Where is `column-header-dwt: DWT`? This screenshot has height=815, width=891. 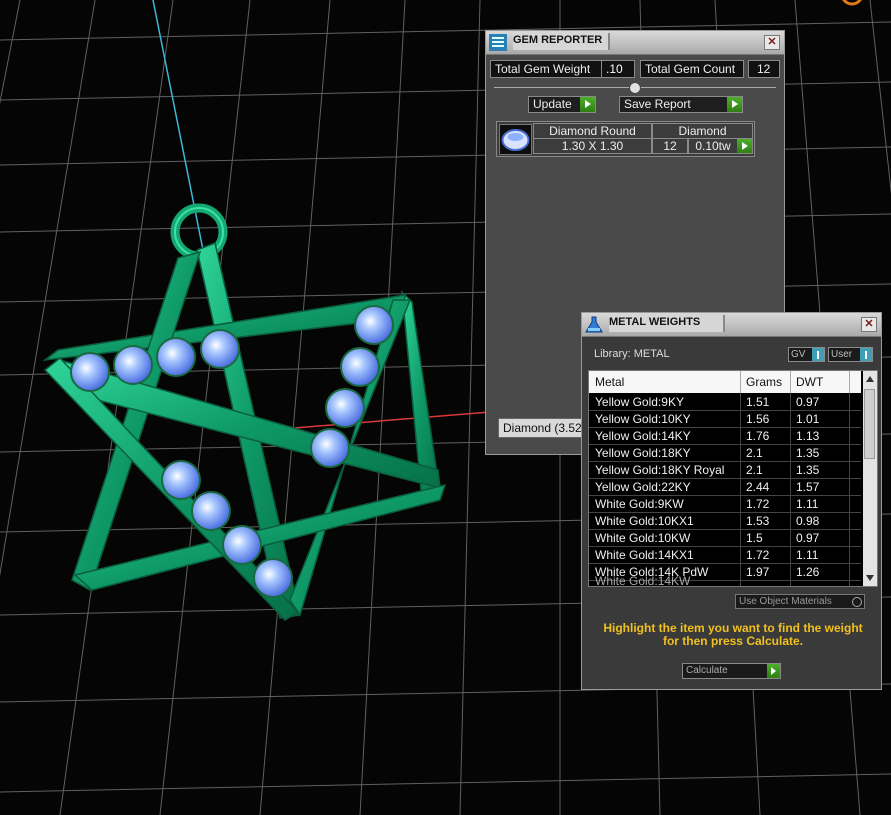
column-header-dwt: DWT is located at coordinates (809, 382).